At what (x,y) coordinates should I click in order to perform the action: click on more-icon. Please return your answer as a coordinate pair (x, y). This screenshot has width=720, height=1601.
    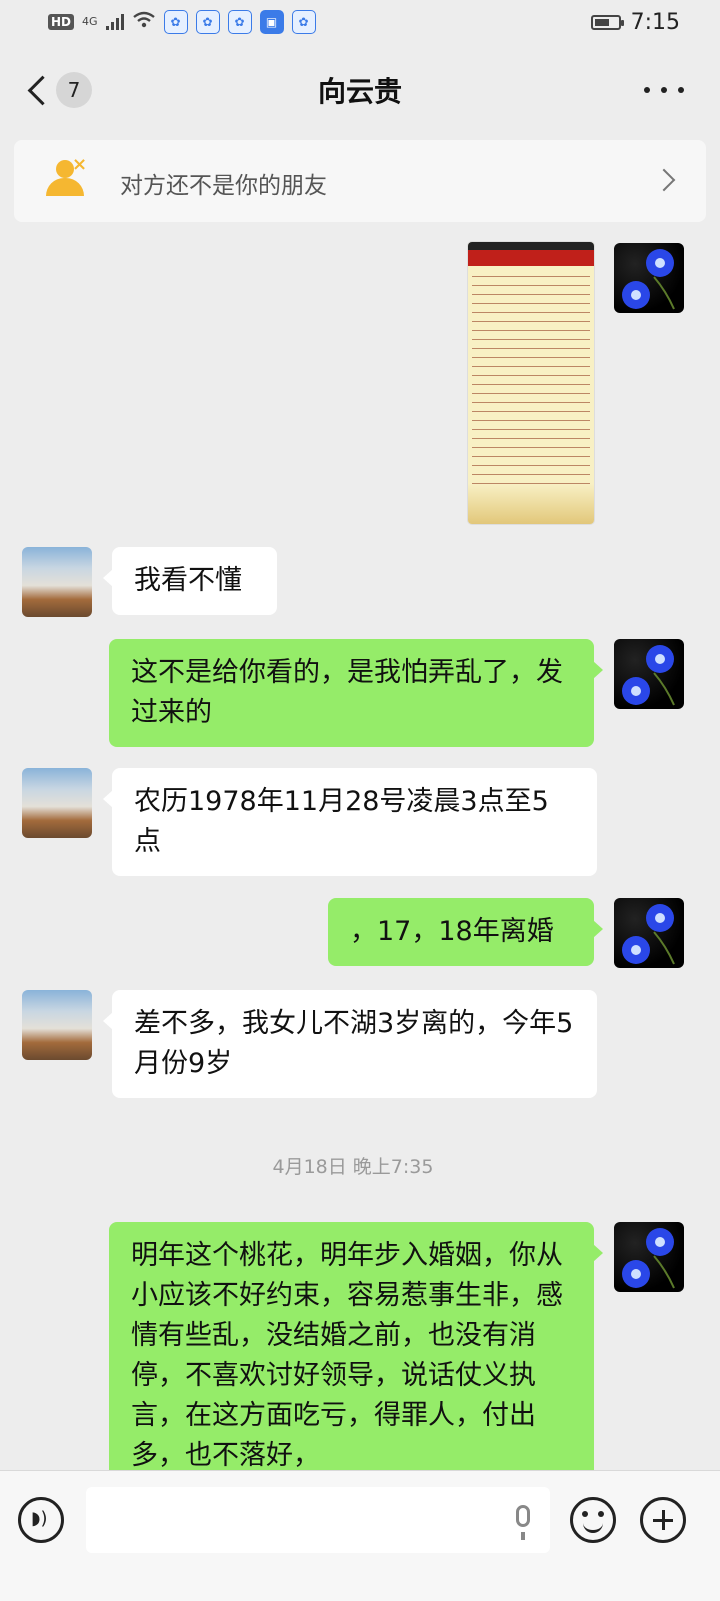
    Looking at the image, I should click on (664, 90).